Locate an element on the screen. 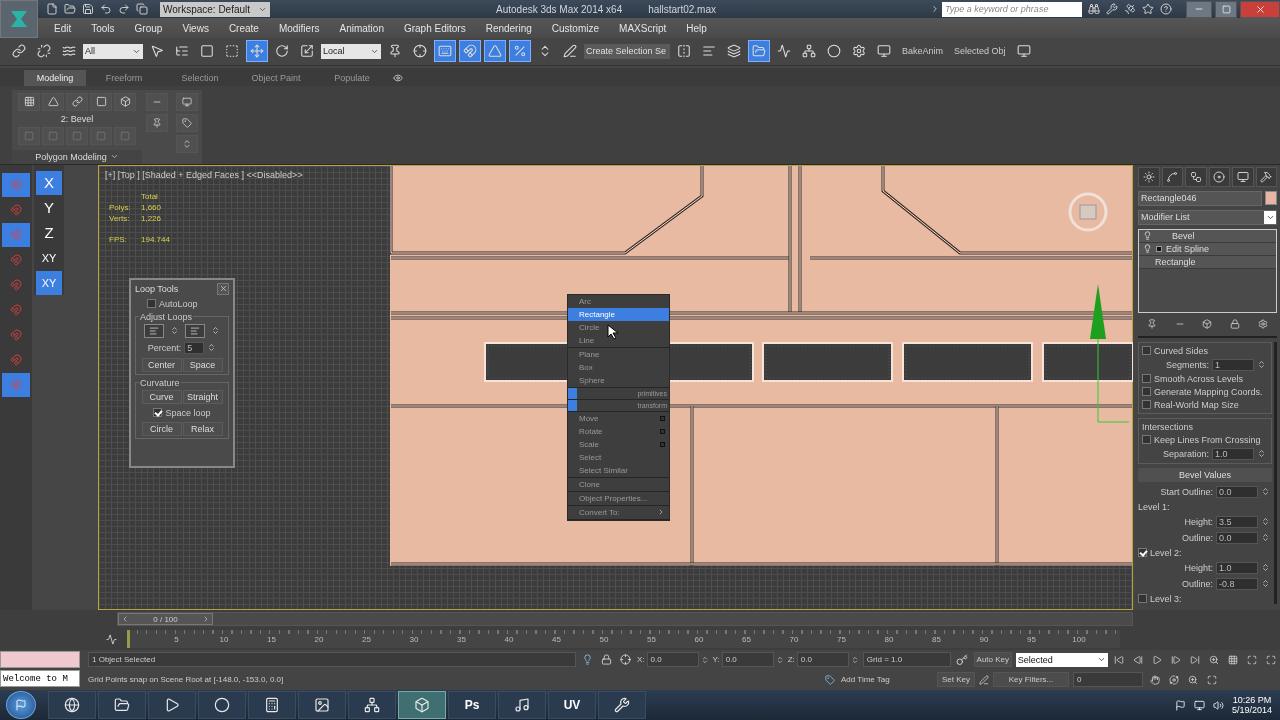 This screenshot has width=1280, height=720. input-field: 1 is located at coordinates (1233, 364).